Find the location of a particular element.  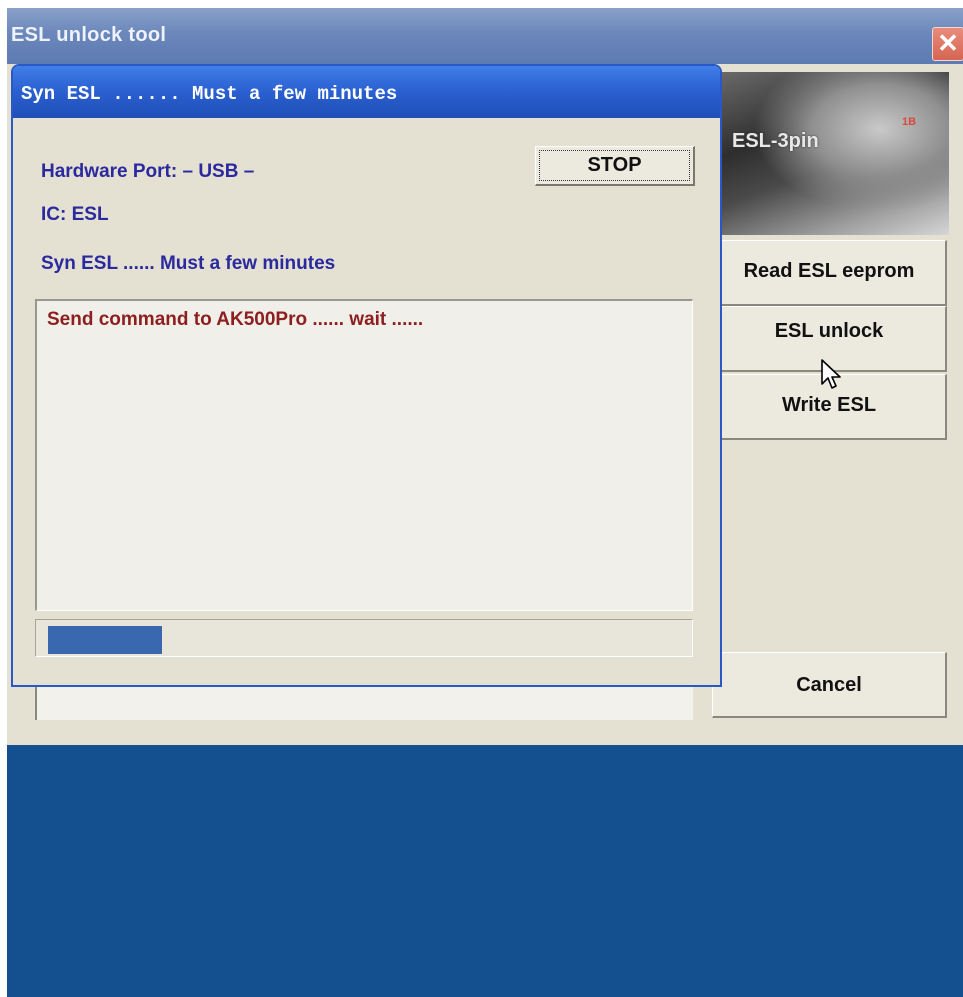

dialog-titlebar: Syn ESL ...... Must a few minutes is located at coordinates (366, 92).